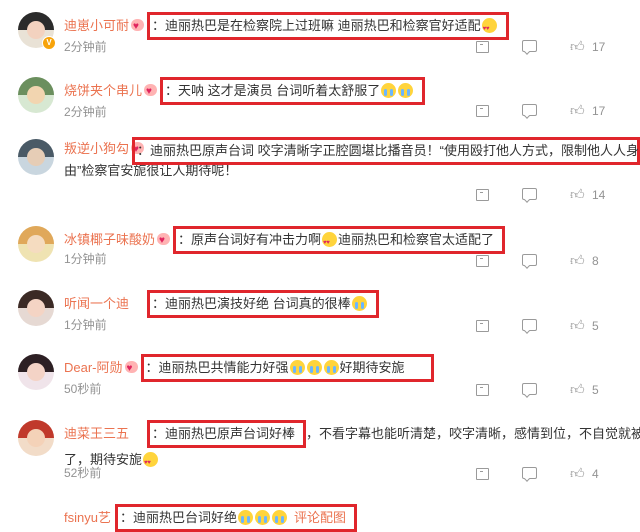 The height and width of the screenshot is (532, 640). I want to click on like-count: 14, so click(599, 195).